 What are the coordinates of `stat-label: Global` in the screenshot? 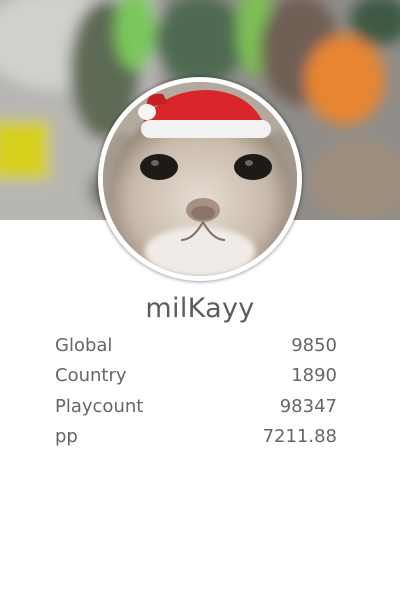 It's located at (84, 345).